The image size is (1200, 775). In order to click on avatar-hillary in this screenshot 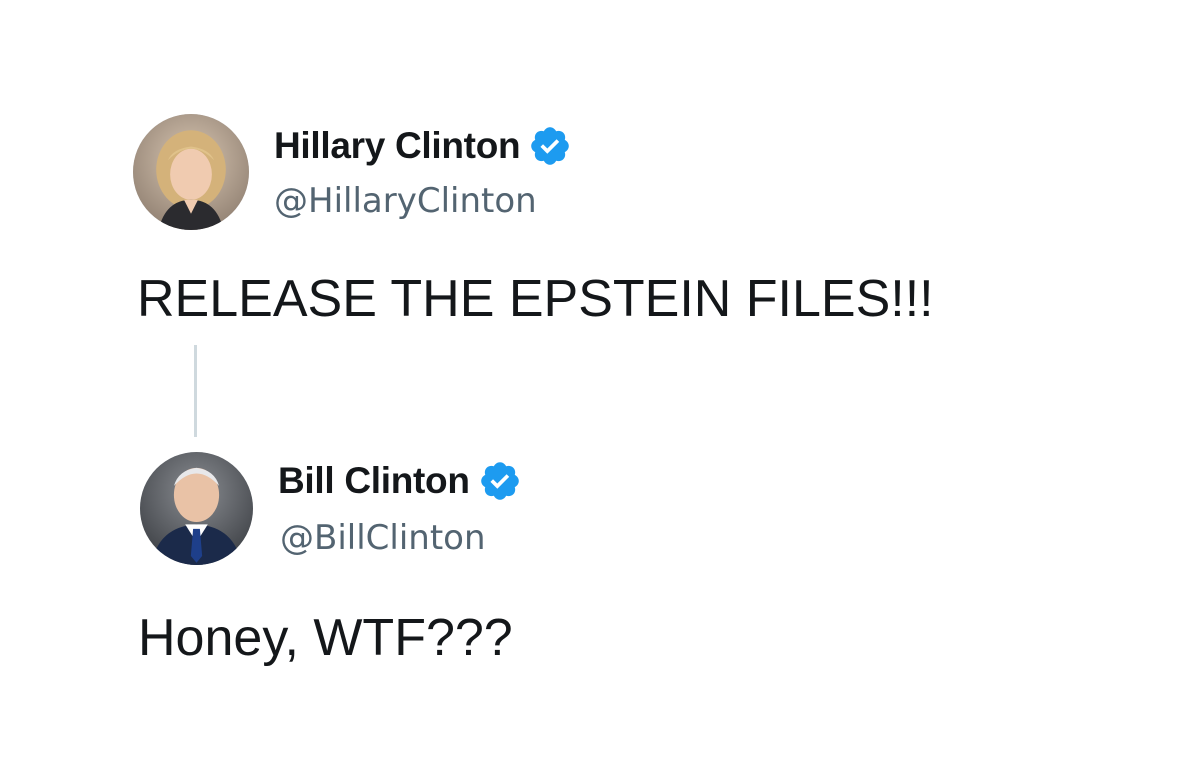, I will do `click(191, 172)`.